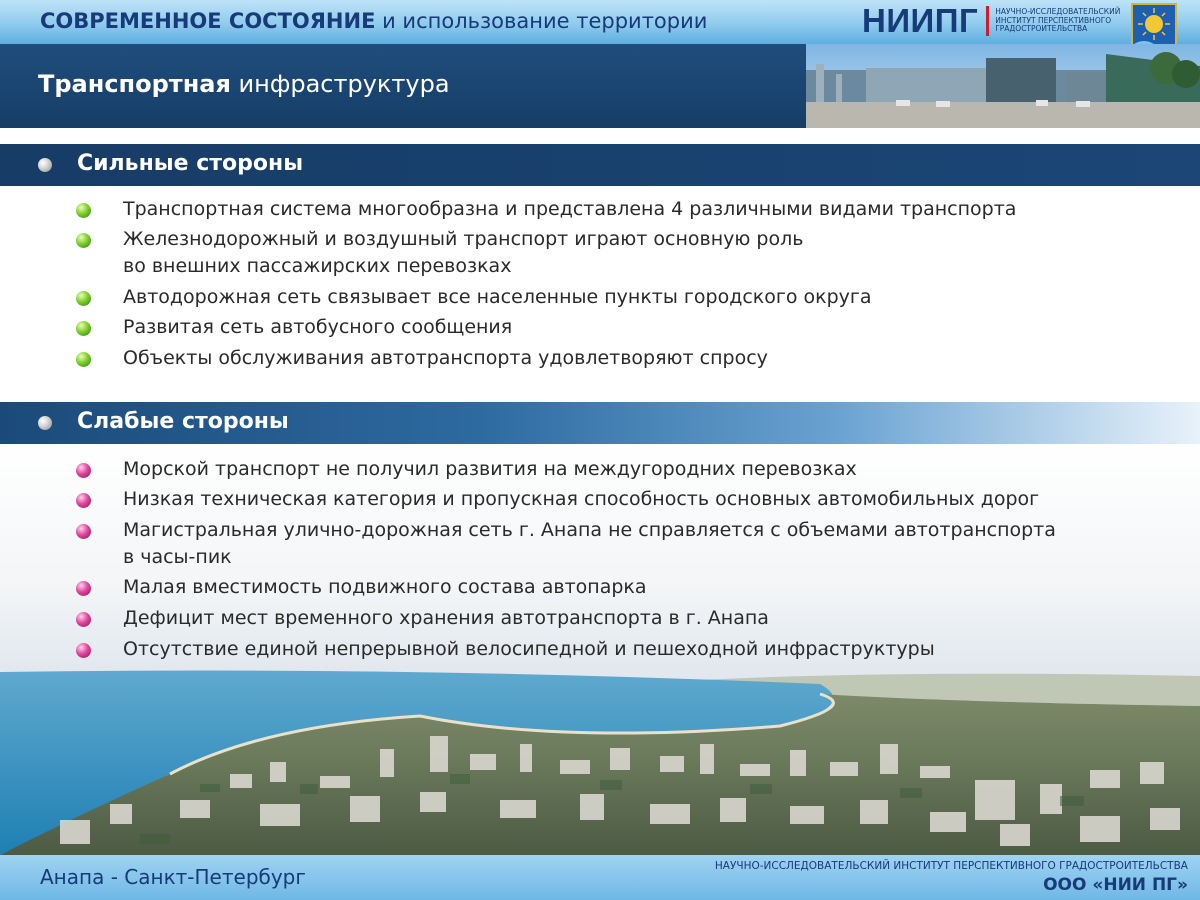 The width and height of the screenshot is (1200, 900). I want to click on list-item: Развитая сеть автобусного сообщения, so click(600, 329).